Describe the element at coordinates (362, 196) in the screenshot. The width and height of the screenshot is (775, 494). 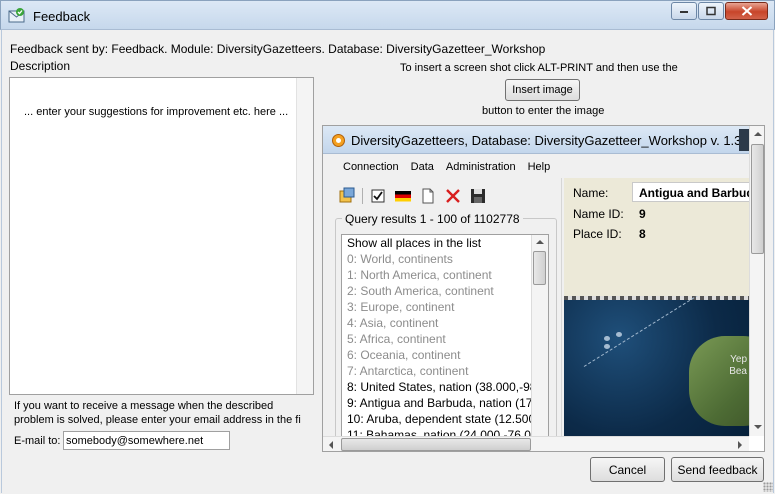
I see `toolbar-separator` at that location.